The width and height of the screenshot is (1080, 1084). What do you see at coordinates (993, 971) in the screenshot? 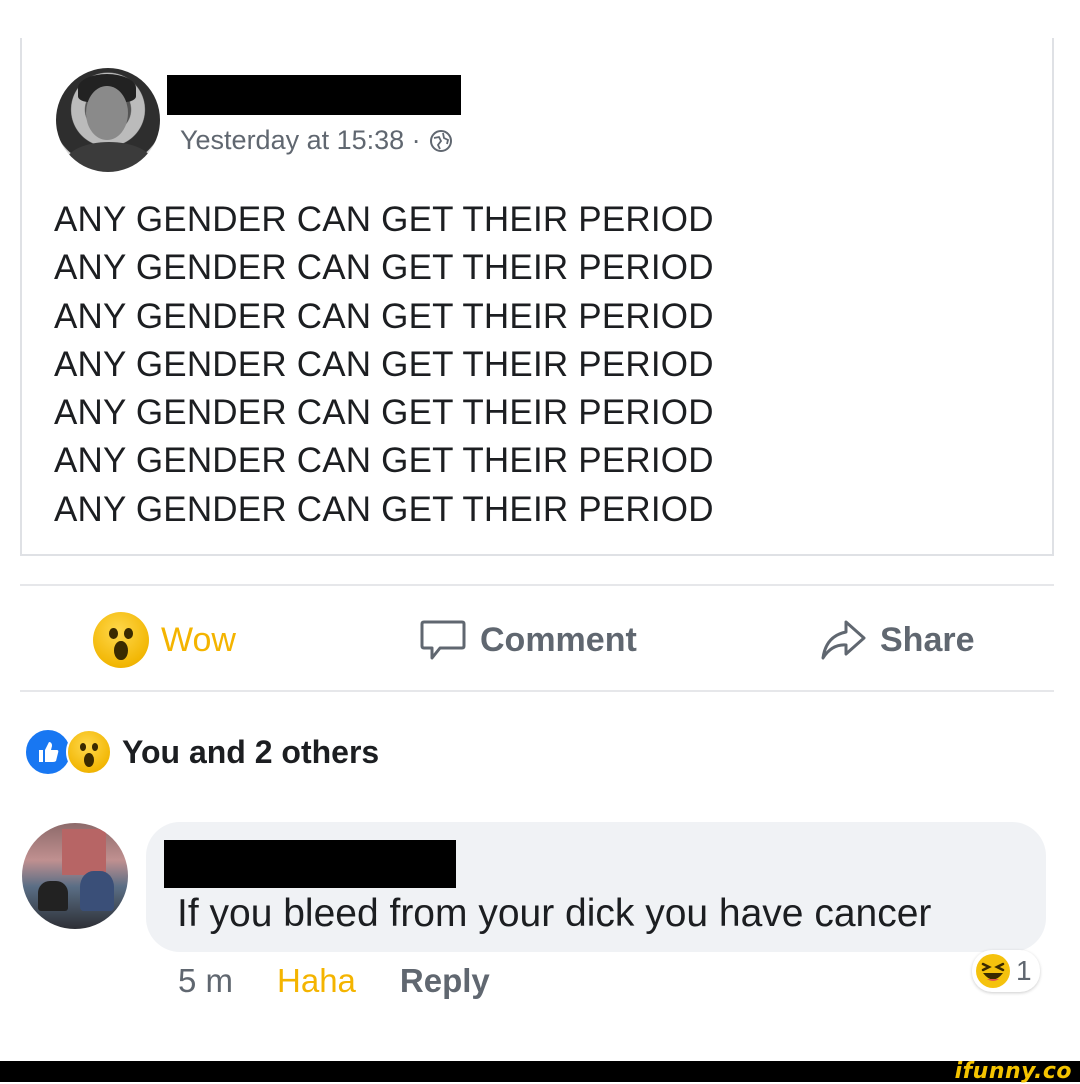
I see `haha-icon` at bounding box center [993, 971].